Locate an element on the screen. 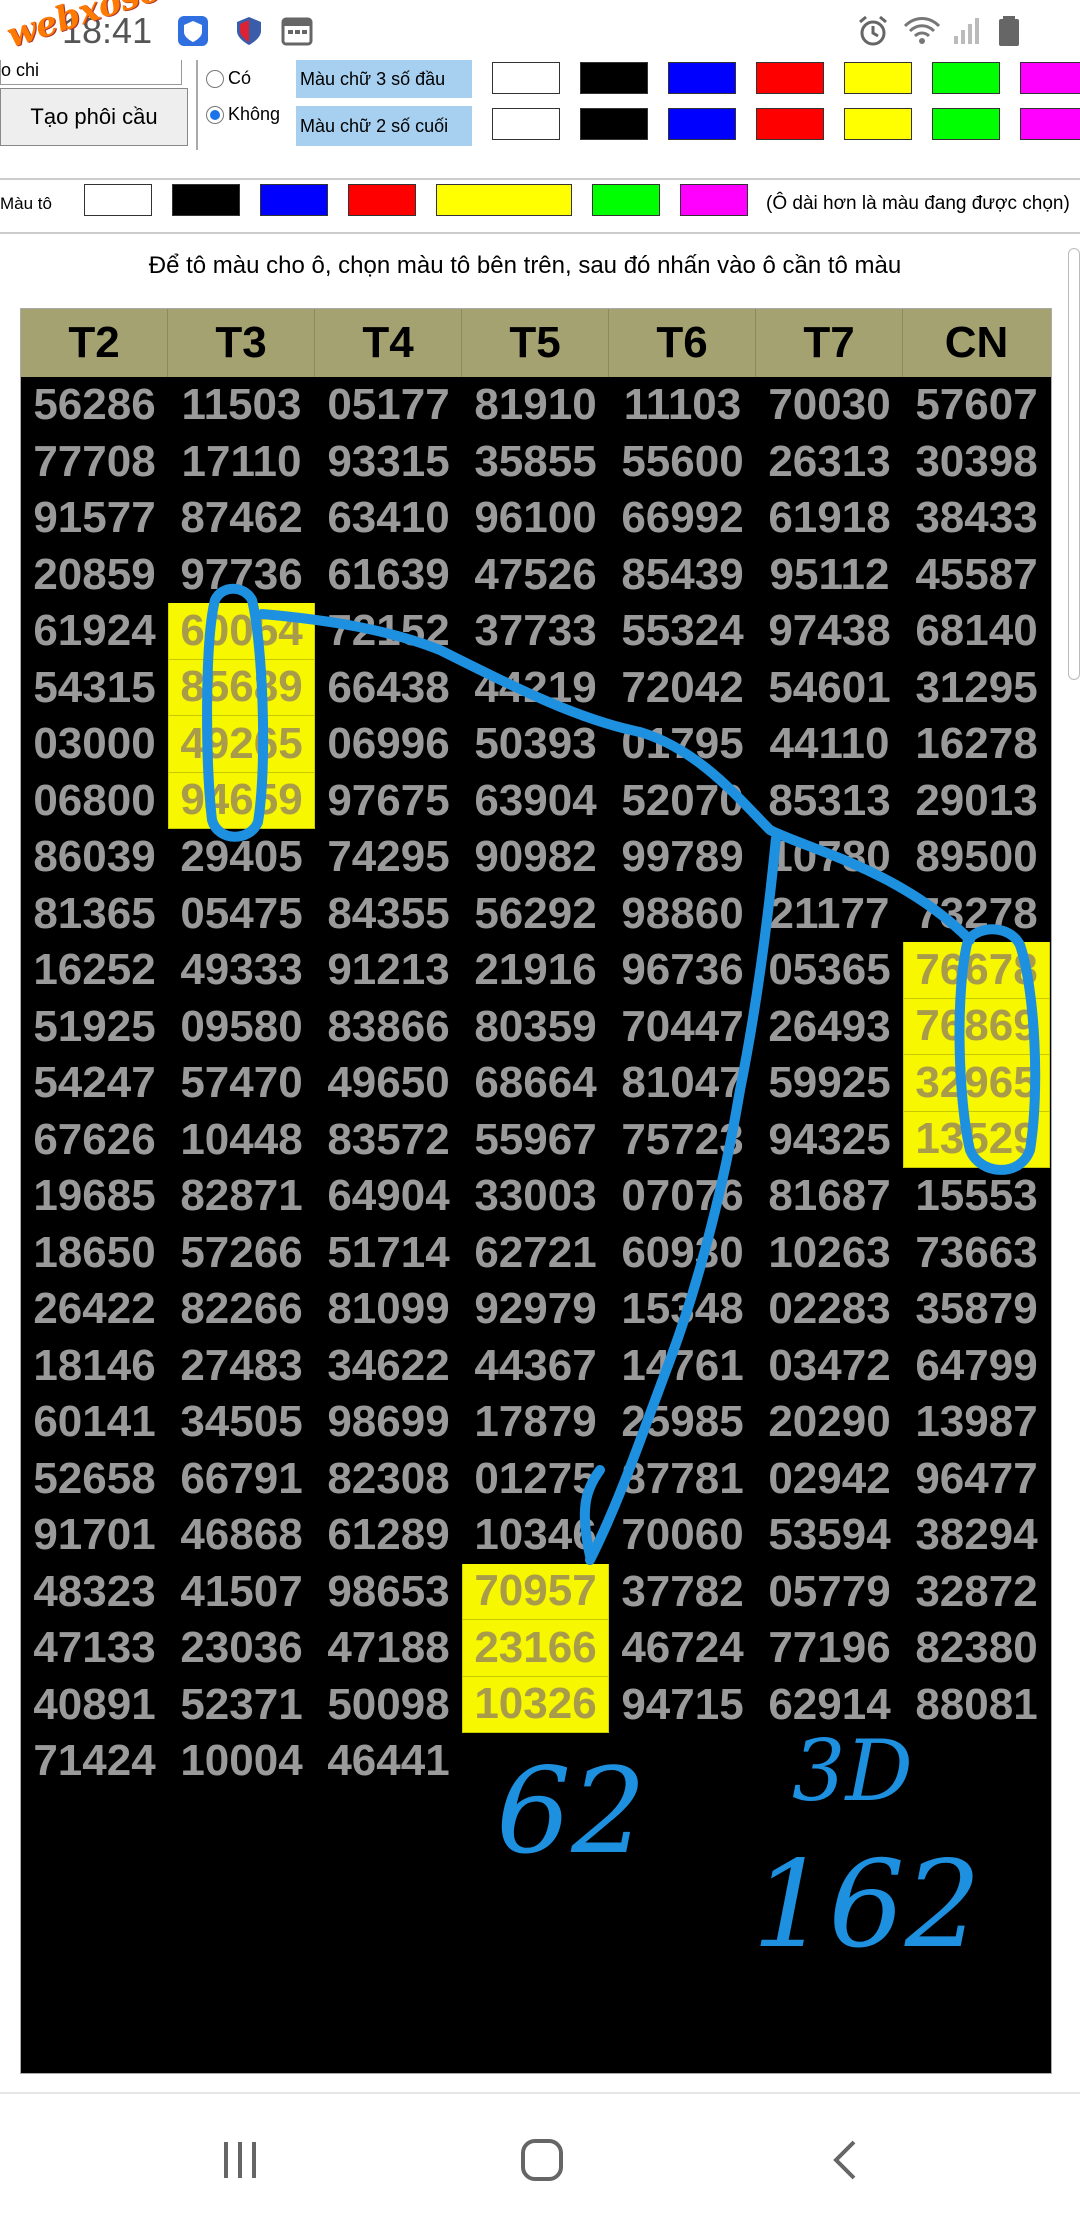  table-cell: 20859 is located at coordinates (94, 575).